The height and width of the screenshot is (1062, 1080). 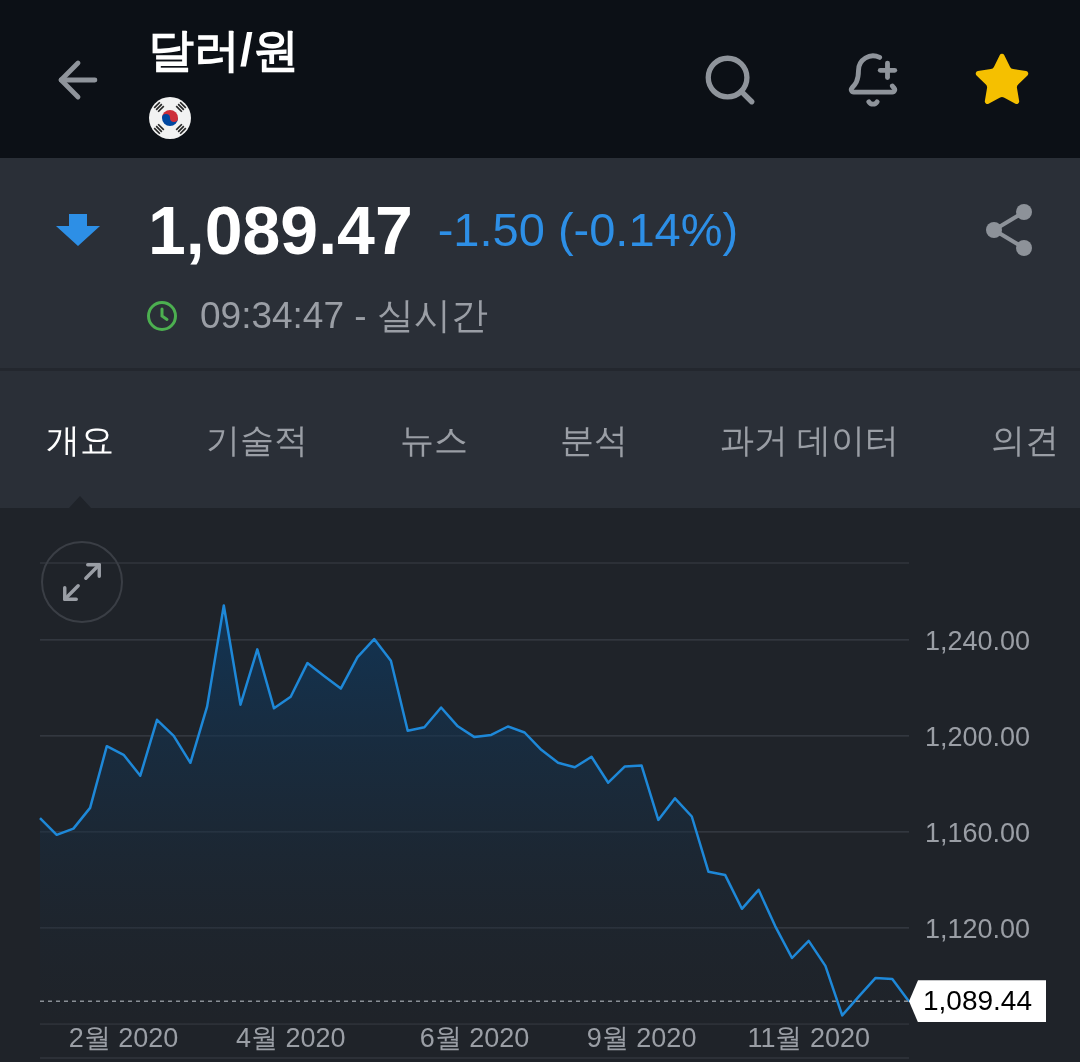 I want to click on share-icon, so click(x=1009, y=230).